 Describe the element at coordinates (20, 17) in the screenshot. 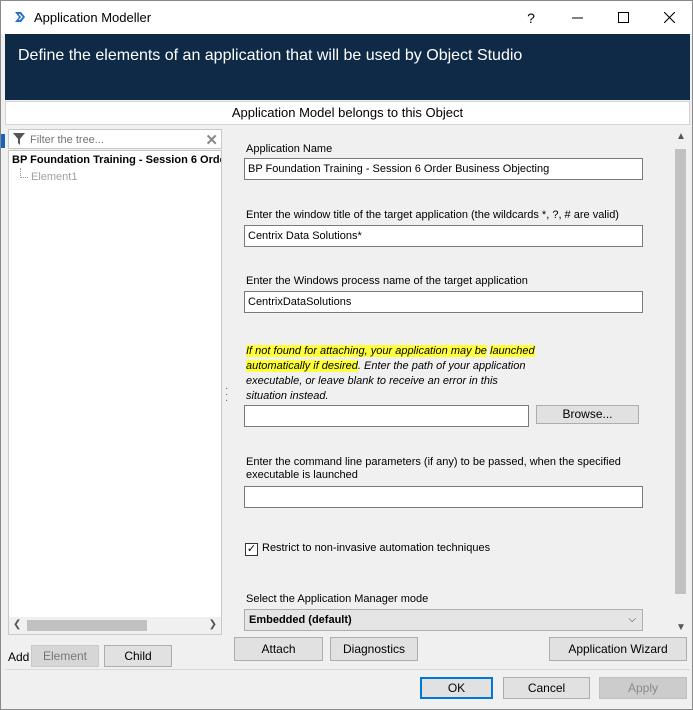

I see `app-icon` at that location.